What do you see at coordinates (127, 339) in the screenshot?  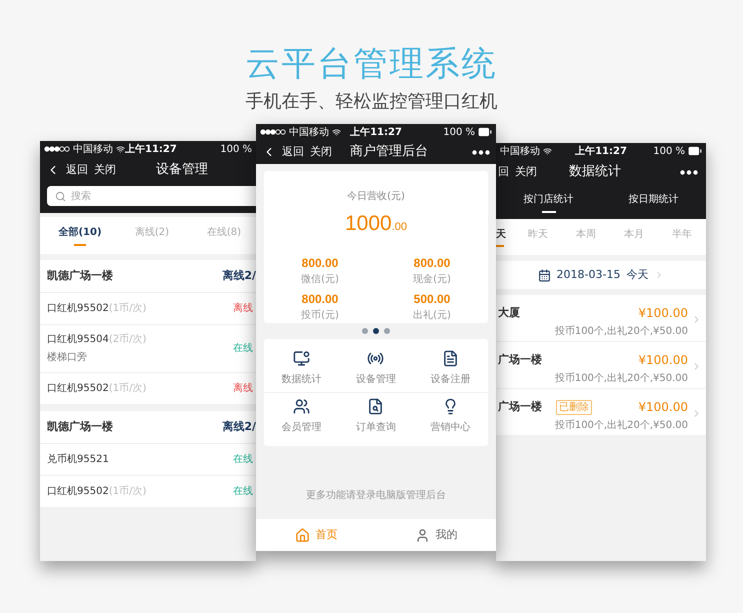 I see `device-rate: (2币/次)` at bounding box center [127, 339].